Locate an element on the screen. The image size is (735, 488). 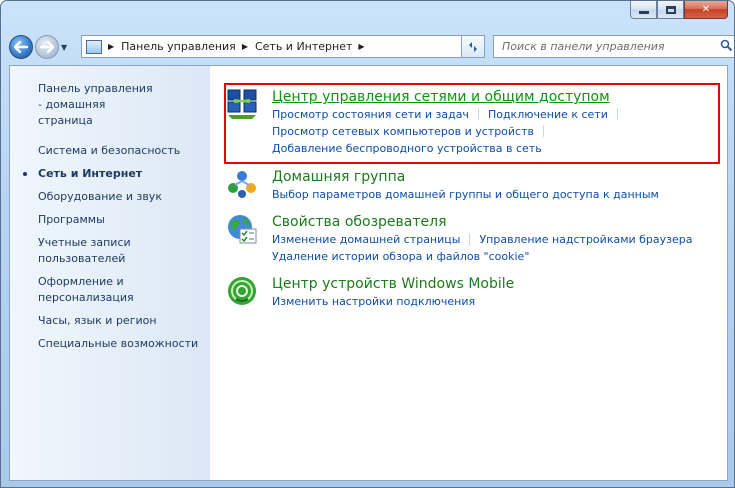
control-panel-icon is located at coordinates (94, 46).